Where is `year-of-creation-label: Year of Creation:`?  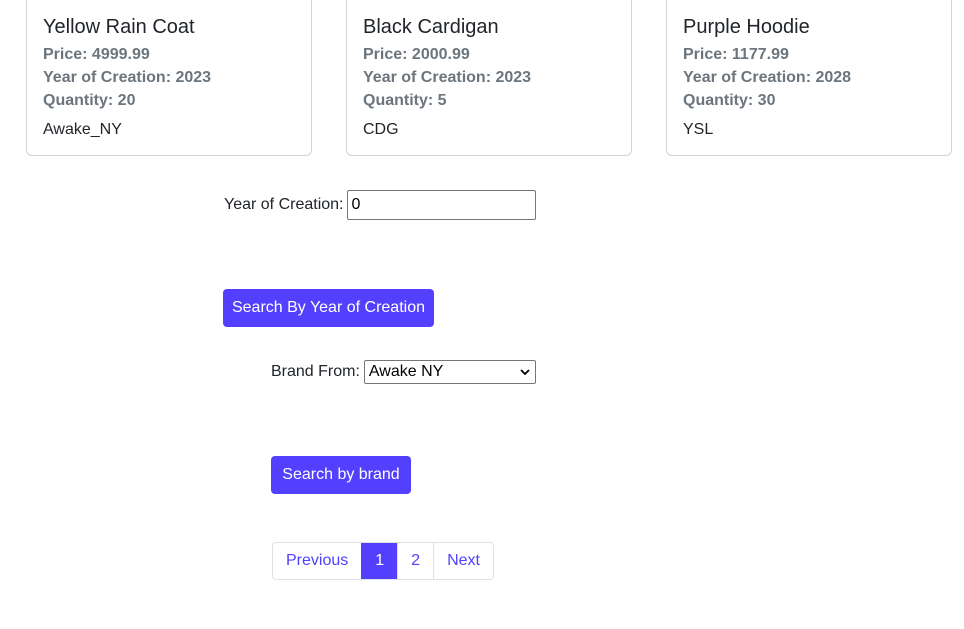
year-of-creation-label: Year of Creation: is located at coordinates (284, 204).